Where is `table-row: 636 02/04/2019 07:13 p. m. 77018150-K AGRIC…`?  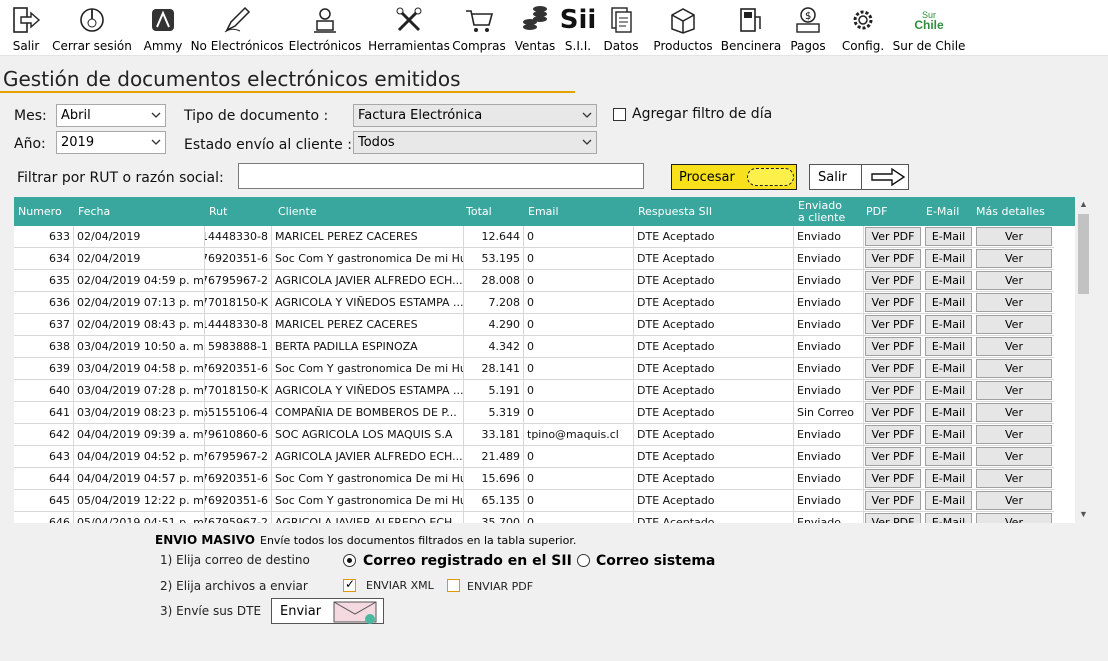 table-row: 636 02/04/2019 07:13 p. m. 77018150-K AGRIC… is located at coordinates (534, 303).